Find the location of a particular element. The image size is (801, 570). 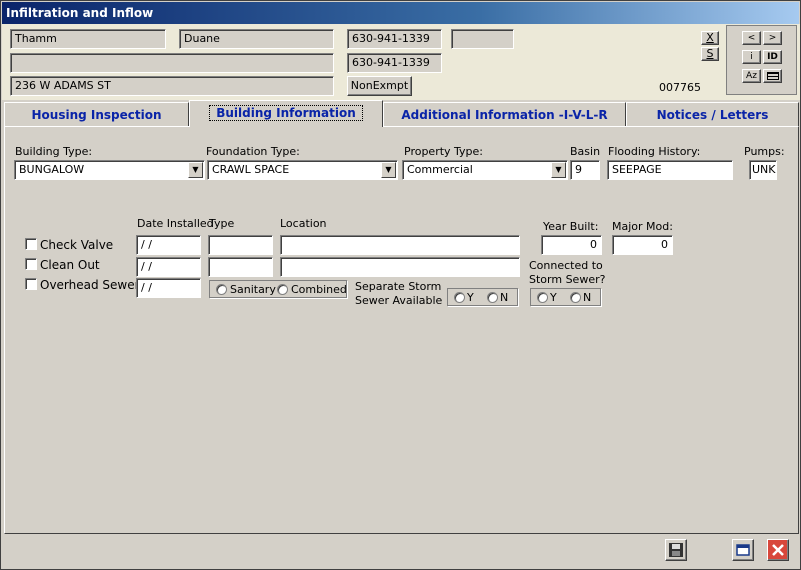

tab-label: Additional Information -I-V-L-R is located at coordinates (504, 115).